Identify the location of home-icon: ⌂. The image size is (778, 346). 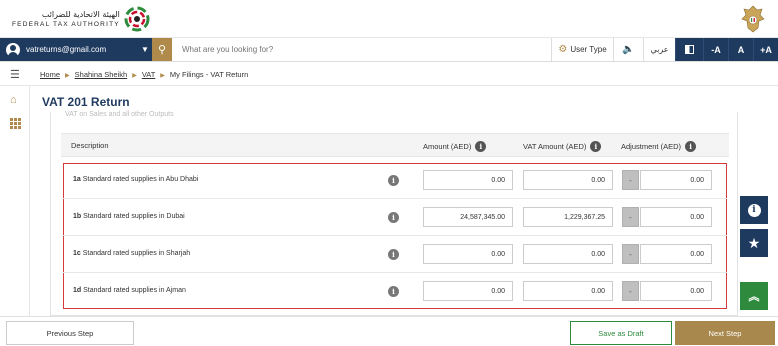
(15, 100).